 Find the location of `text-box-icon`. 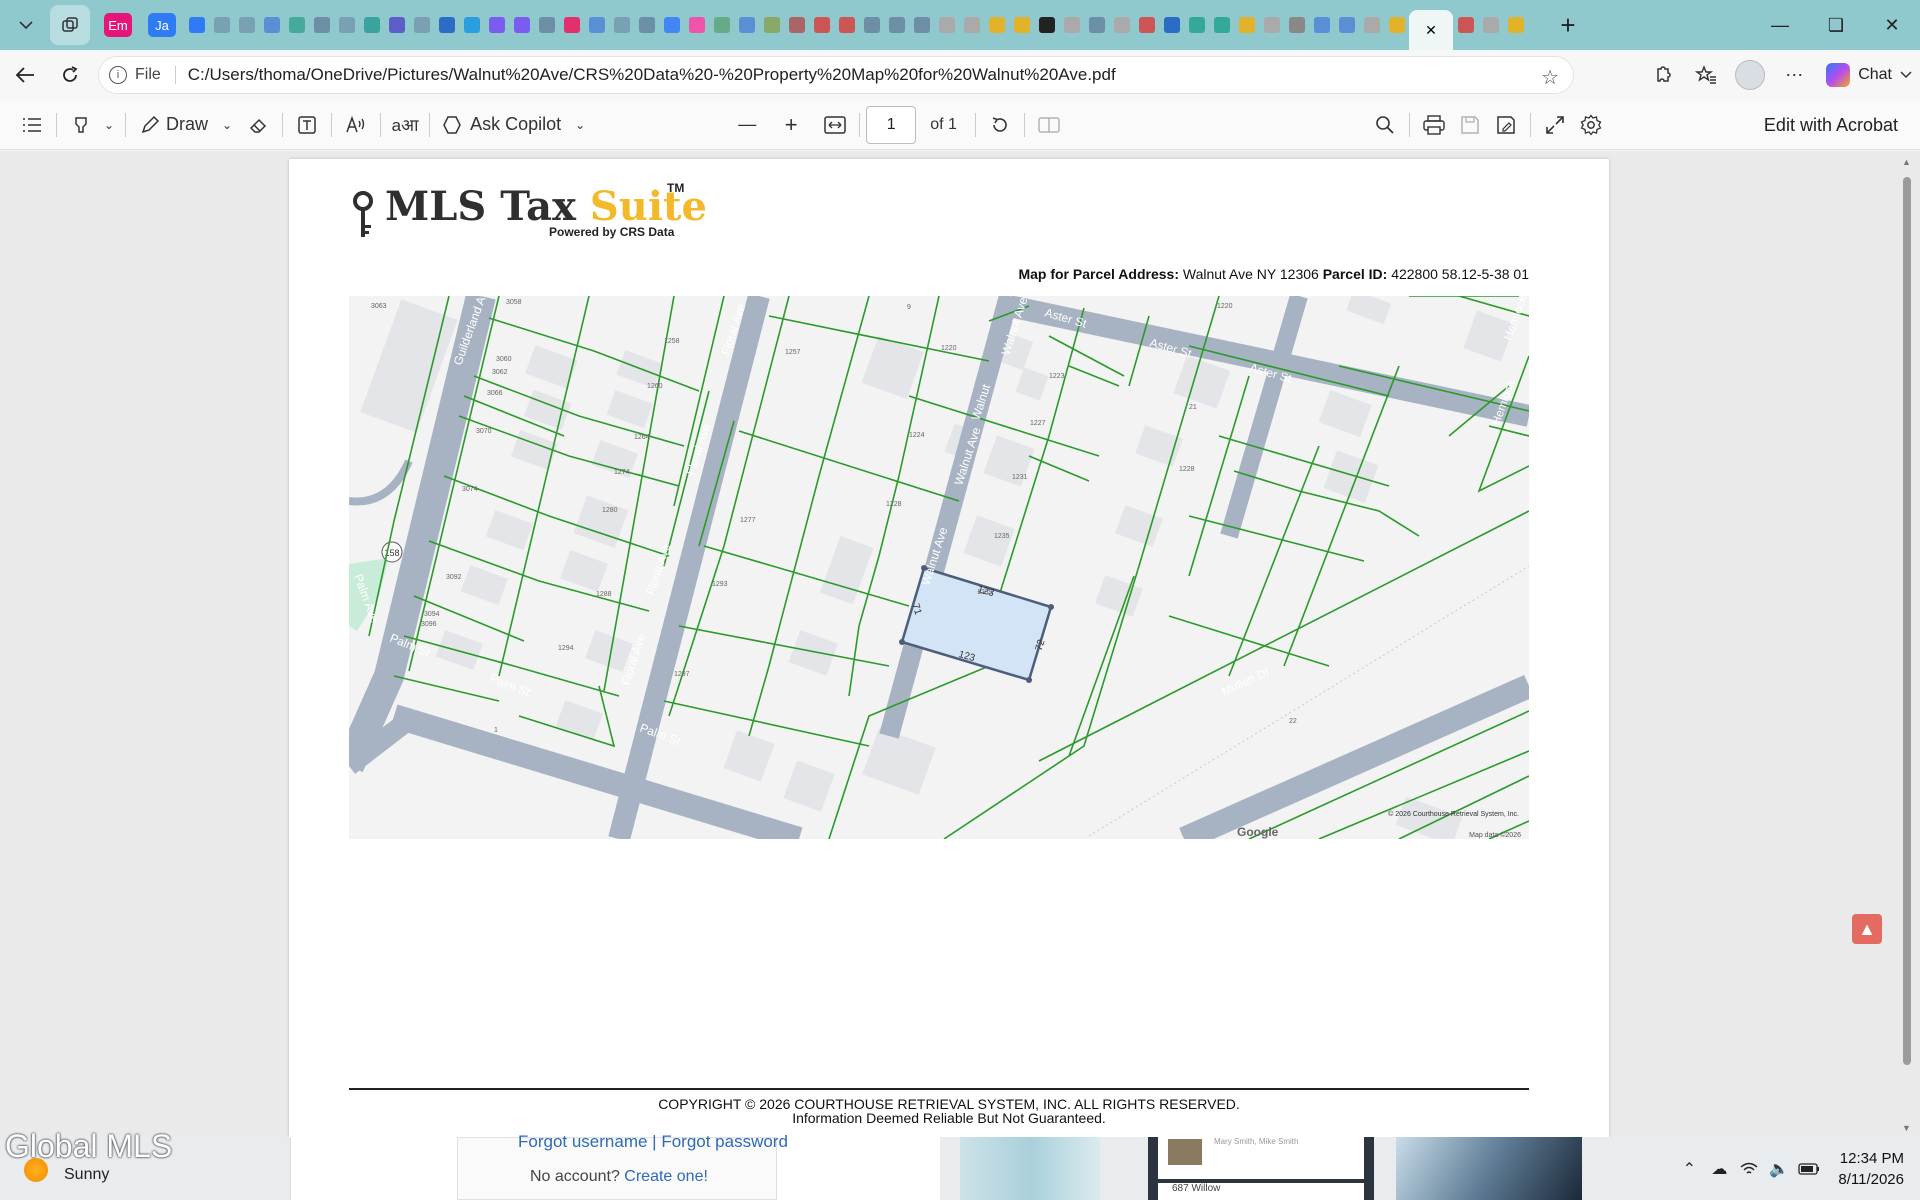

text-box-icon is located at coordinates (307, 125).